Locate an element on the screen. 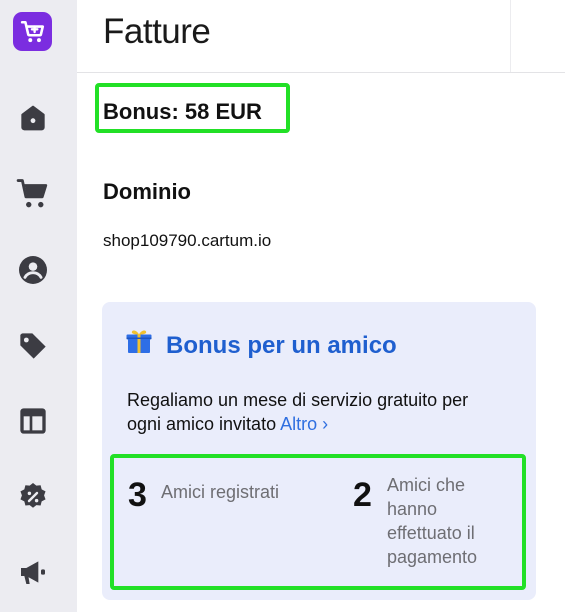  page-title: Fatture is located at coordinates (157, 31).